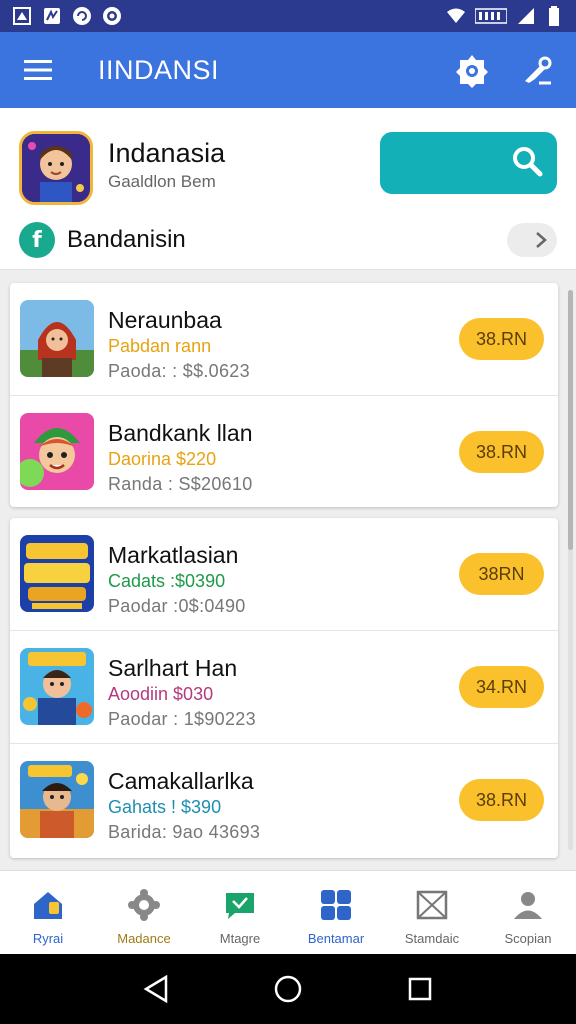  Describe the element at coordinates (22, 16) in the screenshot. I see `notification-icon` at that location.